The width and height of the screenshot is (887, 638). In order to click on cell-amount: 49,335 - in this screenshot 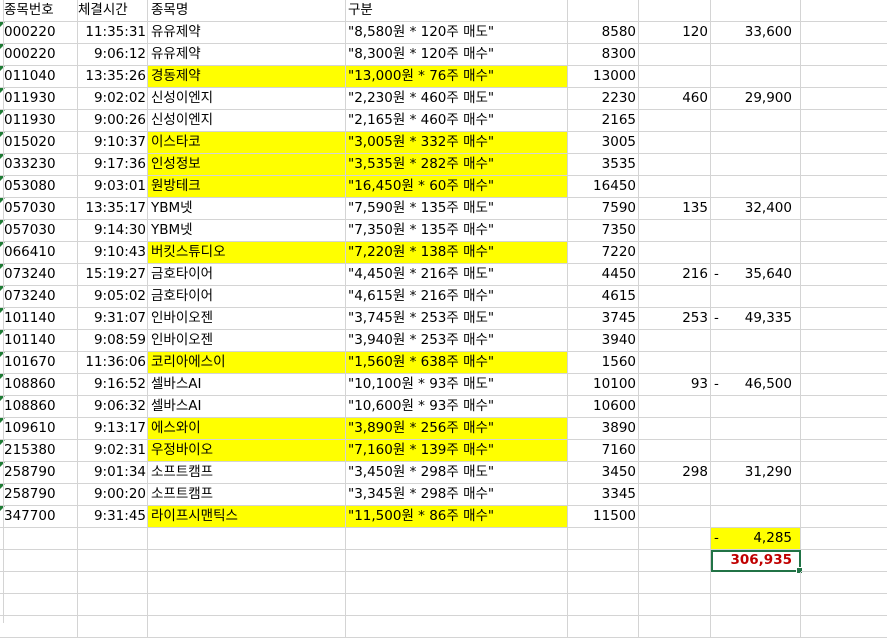, I will do `click(756, 319)`.